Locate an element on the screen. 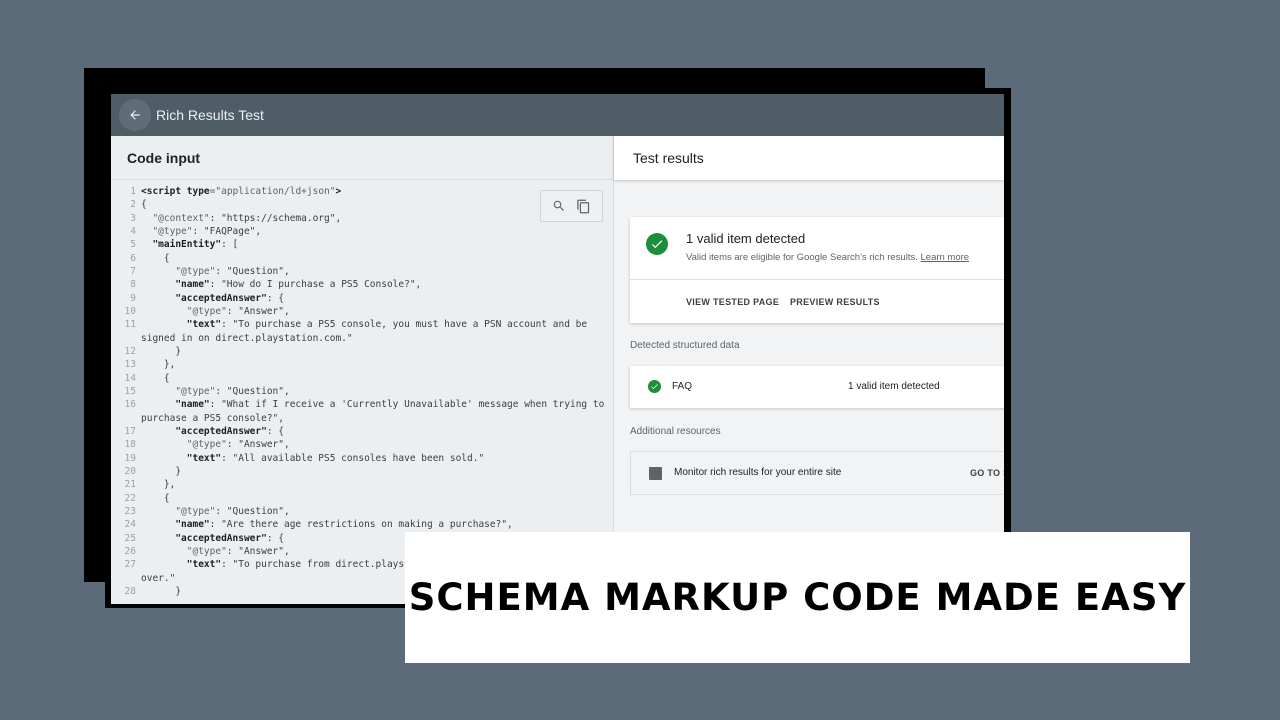 Image resolution: width=1280 pixels, height=720 pixels. code-token: signed in on direct.playstation.com." is located at coordinates (247, 338).